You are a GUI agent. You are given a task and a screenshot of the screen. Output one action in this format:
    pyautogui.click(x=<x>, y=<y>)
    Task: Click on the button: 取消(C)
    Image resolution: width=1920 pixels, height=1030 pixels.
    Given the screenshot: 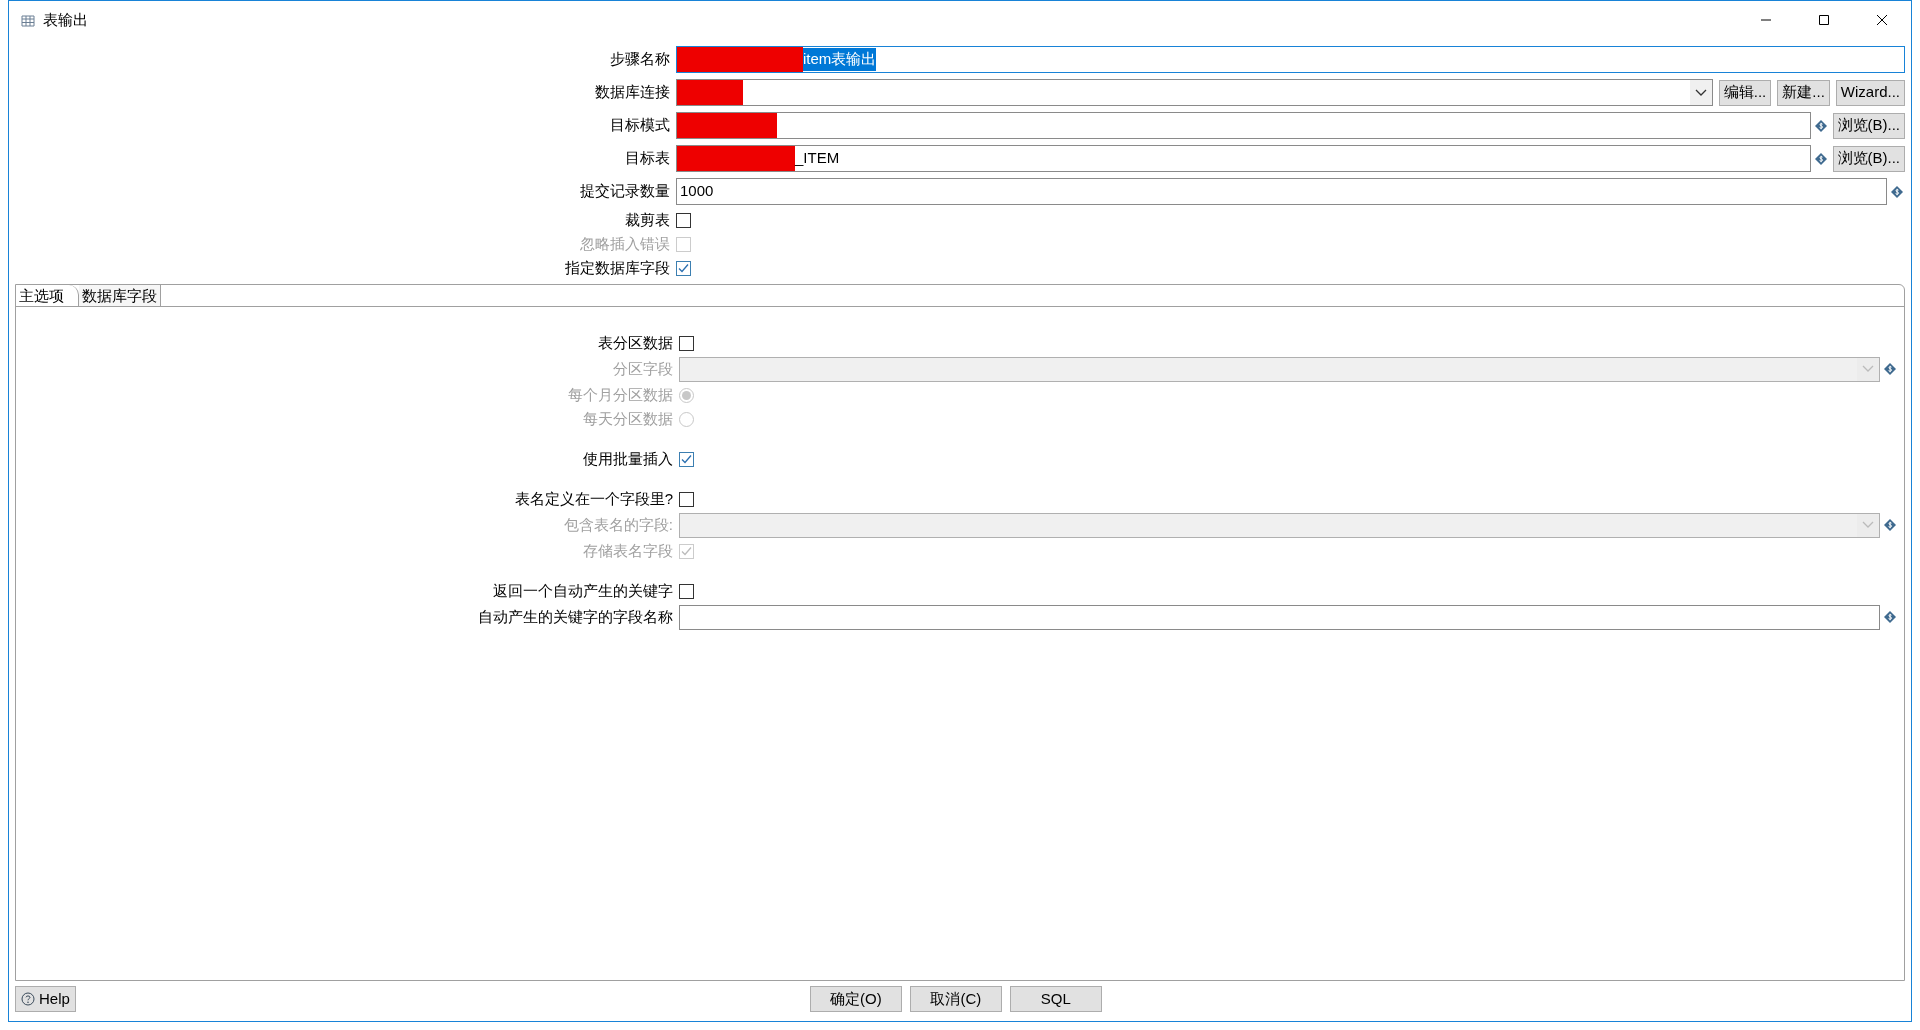 What is the action you would take?
    pyautogui.click(x=955, y=999)
    